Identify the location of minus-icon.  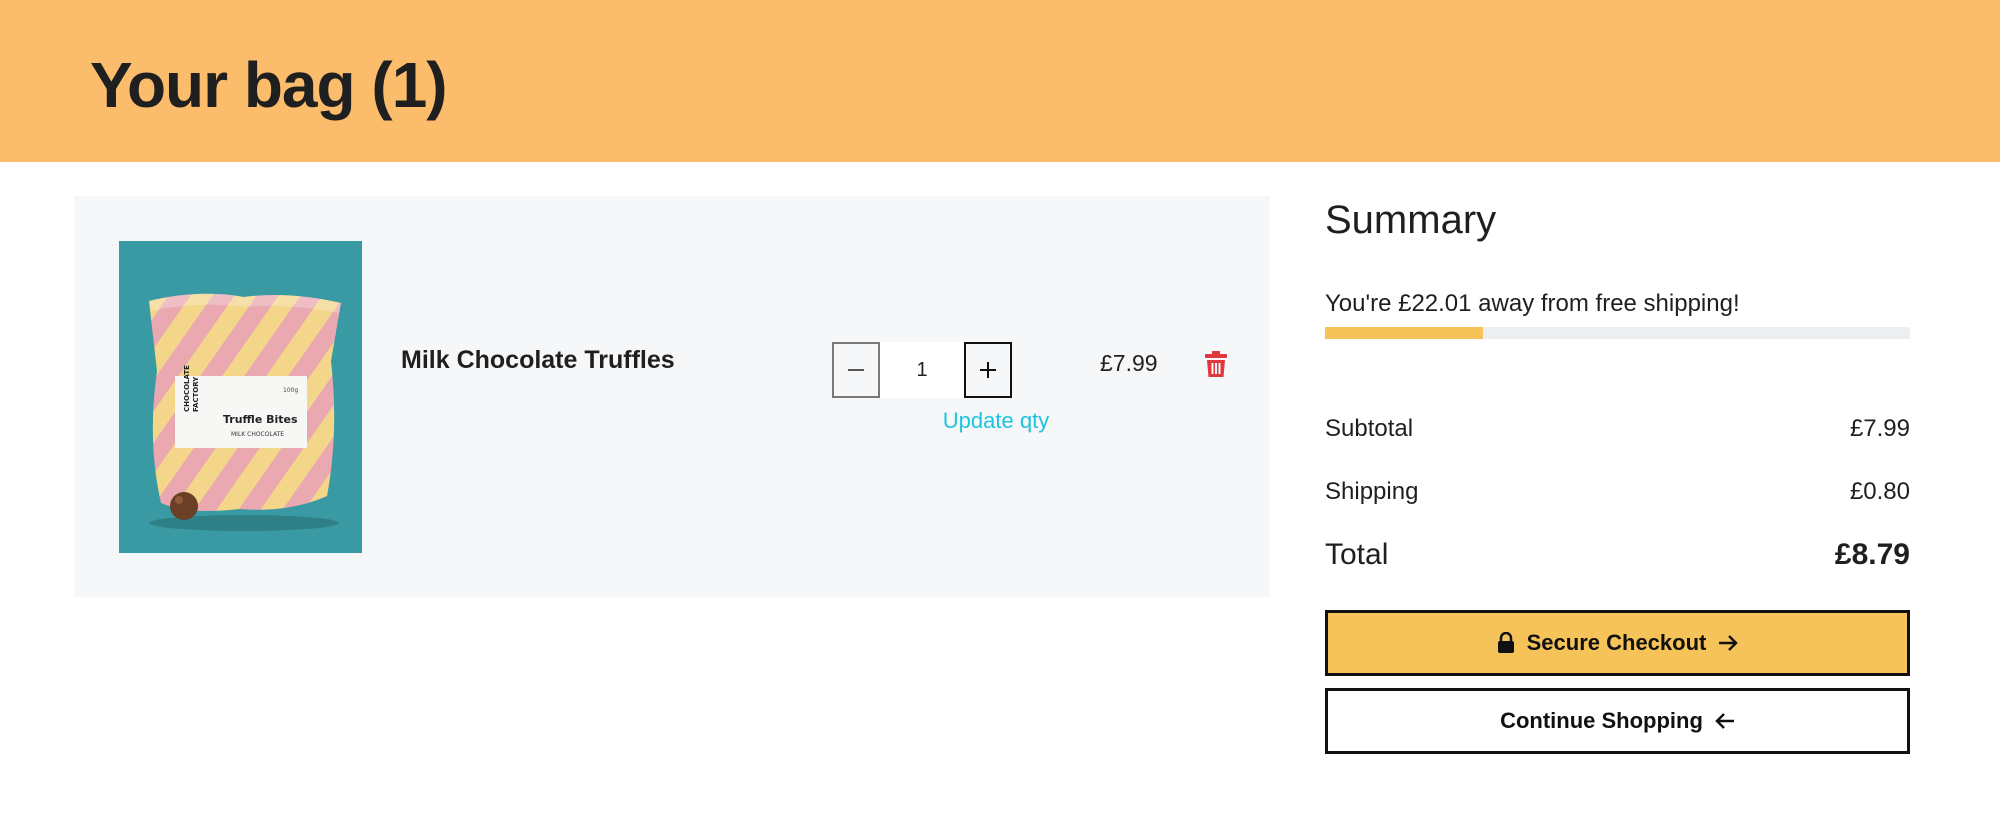
(856, 370).